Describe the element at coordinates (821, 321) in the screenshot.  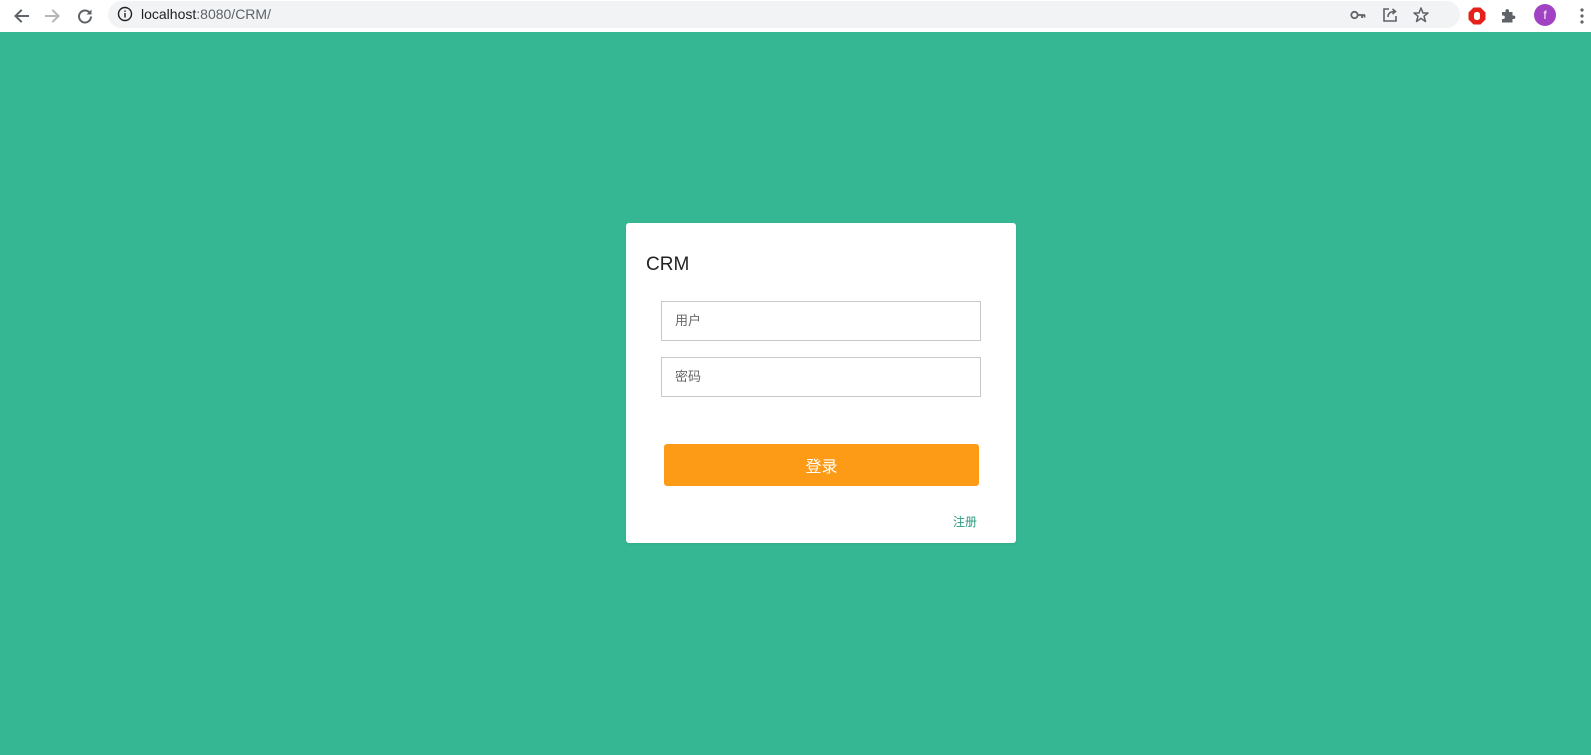
I see `username-input` at that location.